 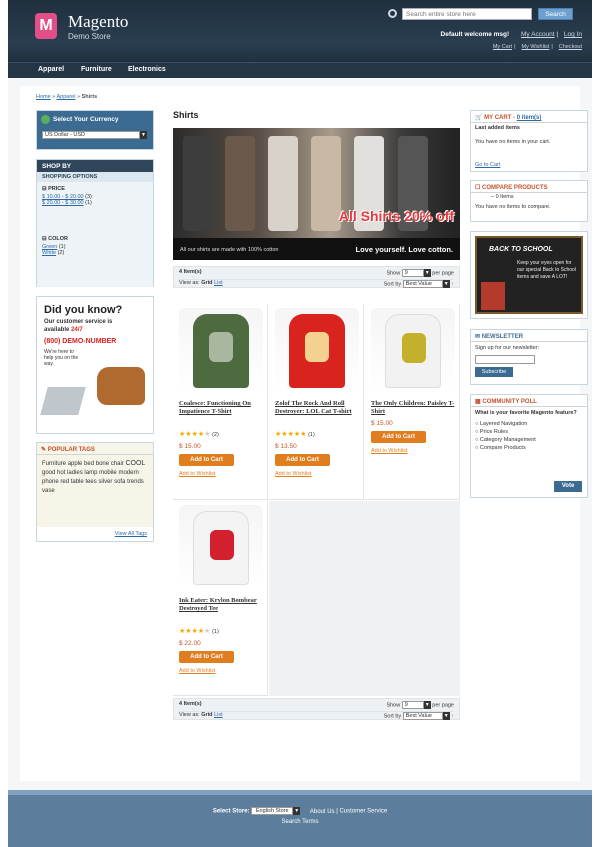 I want to click on product-rating: ★★★★★ (2), so click(x=199, y=434).